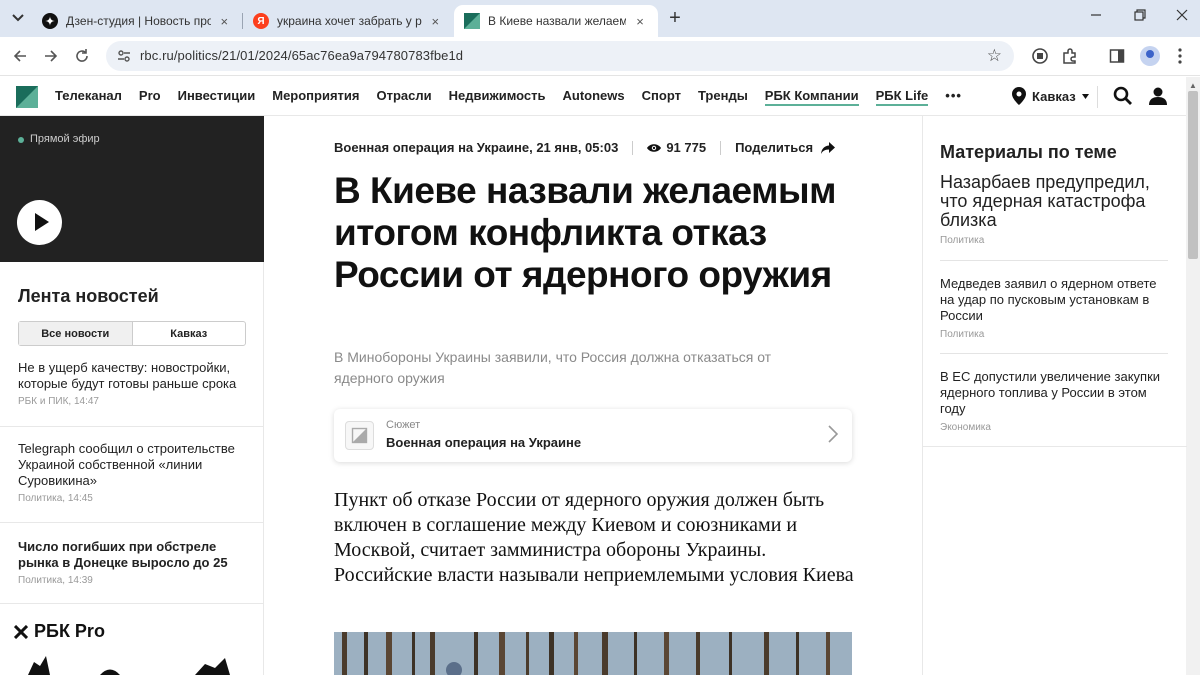 This screenshot has width=1200, height=675. Describe the element at coordinates (1096, 16) in the screenshot. I see `minimize-icon` at that location.